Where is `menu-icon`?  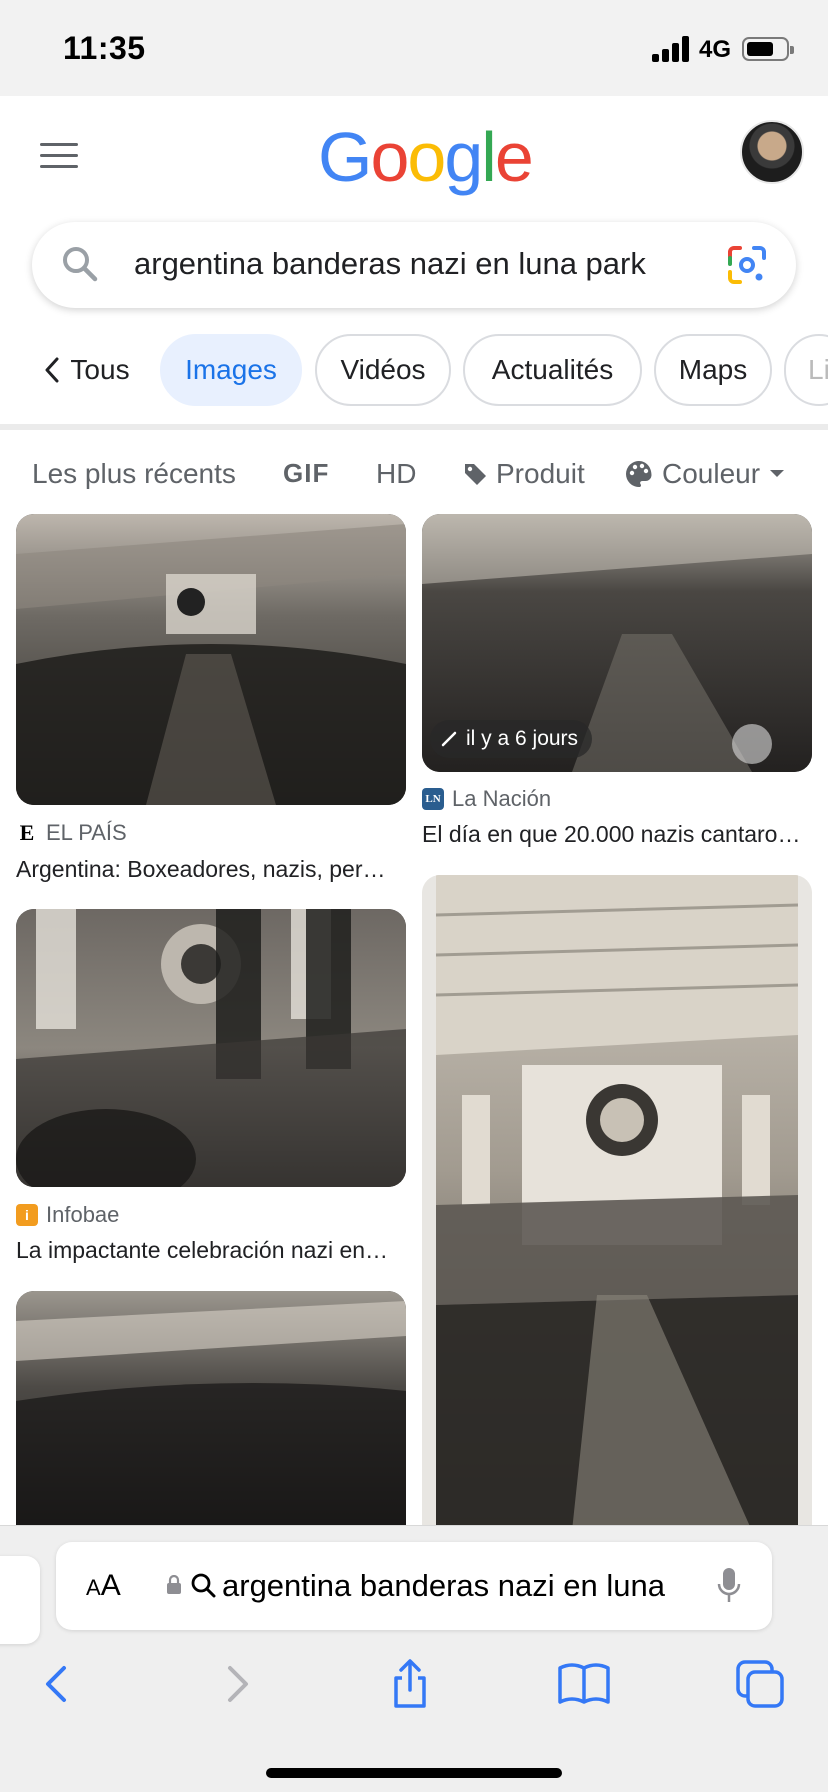
menu-icon is located at coordinates (59, 157).